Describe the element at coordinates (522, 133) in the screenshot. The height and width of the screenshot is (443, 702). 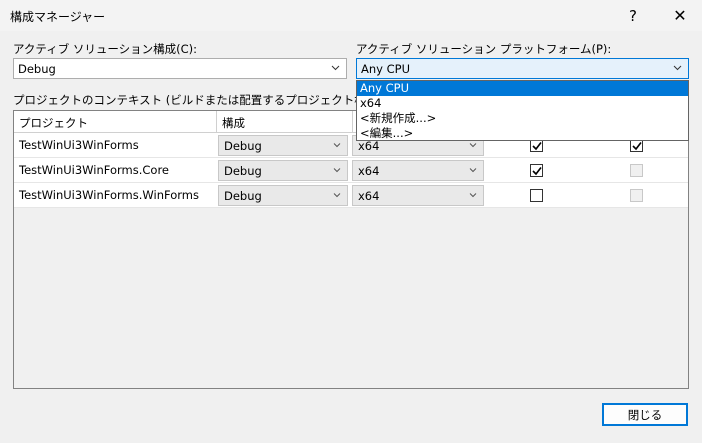
I see `dropdown-option-edit: <編集...>` at that location.